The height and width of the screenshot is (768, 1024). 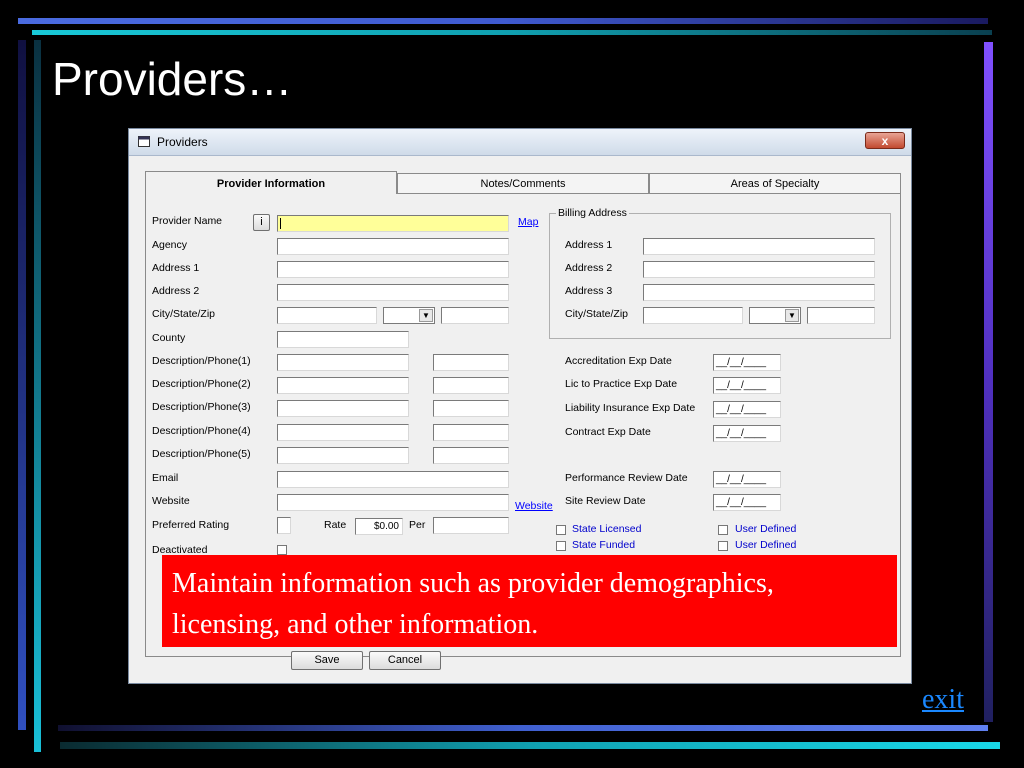 I want to click on left-accent-bar, so click(x=22, y=385).